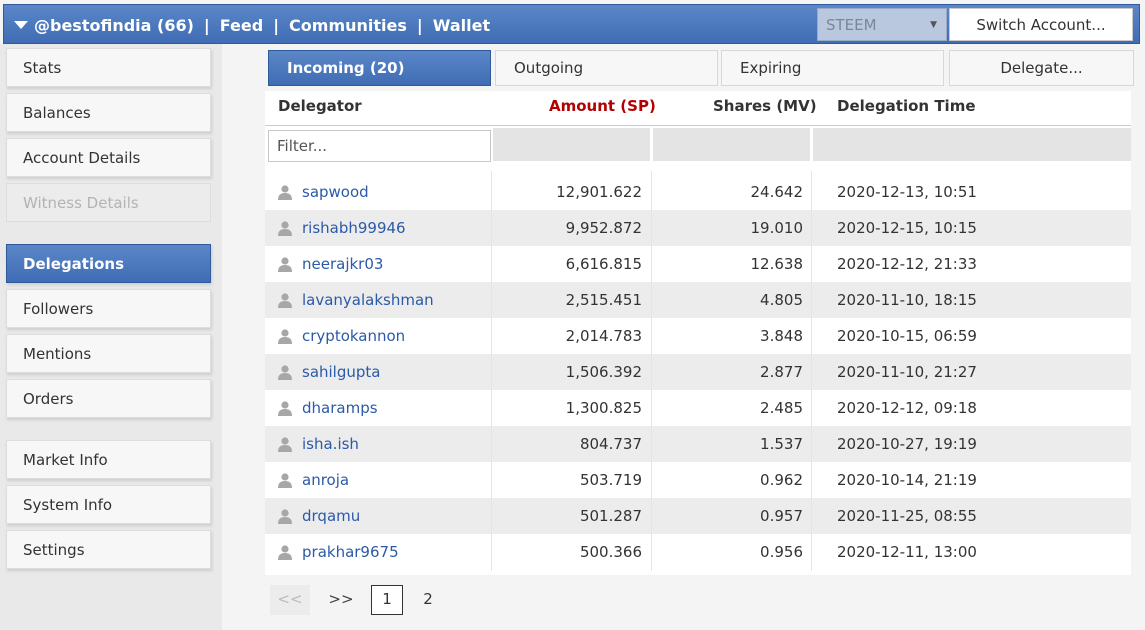 The height and width of the screenshot is (630, 1145). What do you see at coordinates (354, 228) in the screenshot?
I see `delegator-link: rishabh99946` at bounding box center [354, 228].